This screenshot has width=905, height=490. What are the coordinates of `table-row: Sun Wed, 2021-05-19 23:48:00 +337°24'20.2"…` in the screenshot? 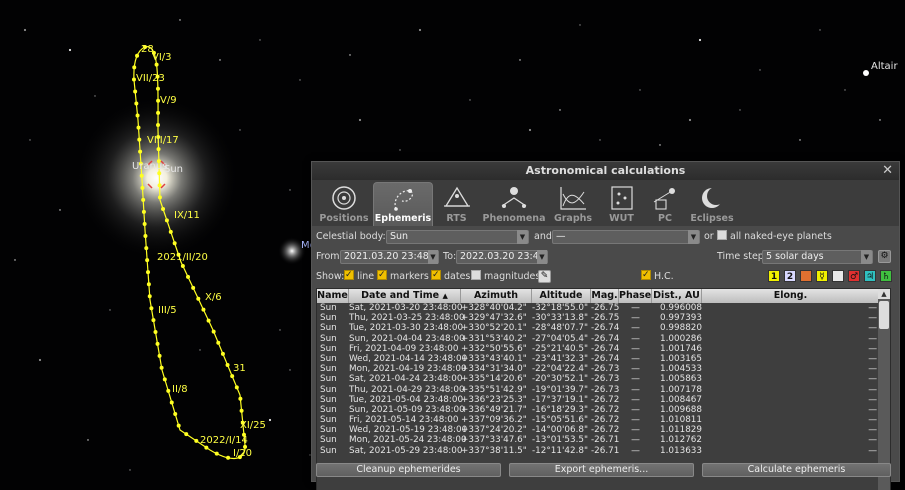 It's located at (597, 430).